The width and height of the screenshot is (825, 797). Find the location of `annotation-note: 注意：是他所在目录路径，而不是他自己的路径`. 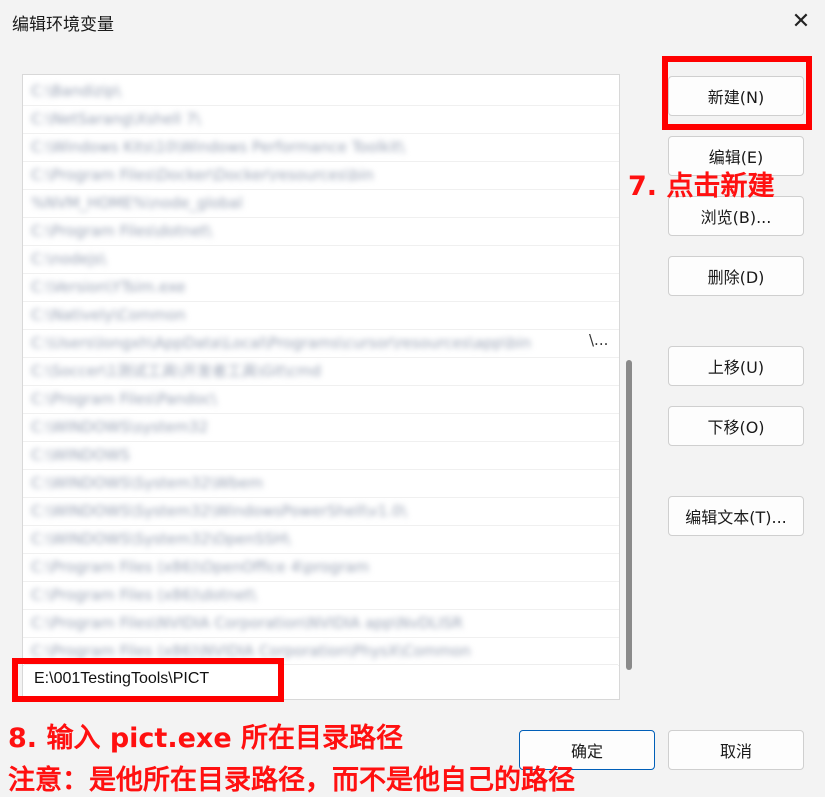

annotation-note: 注意：是他所在目录路径，而不是他自己的路径 is located at coordinates (291, 780).